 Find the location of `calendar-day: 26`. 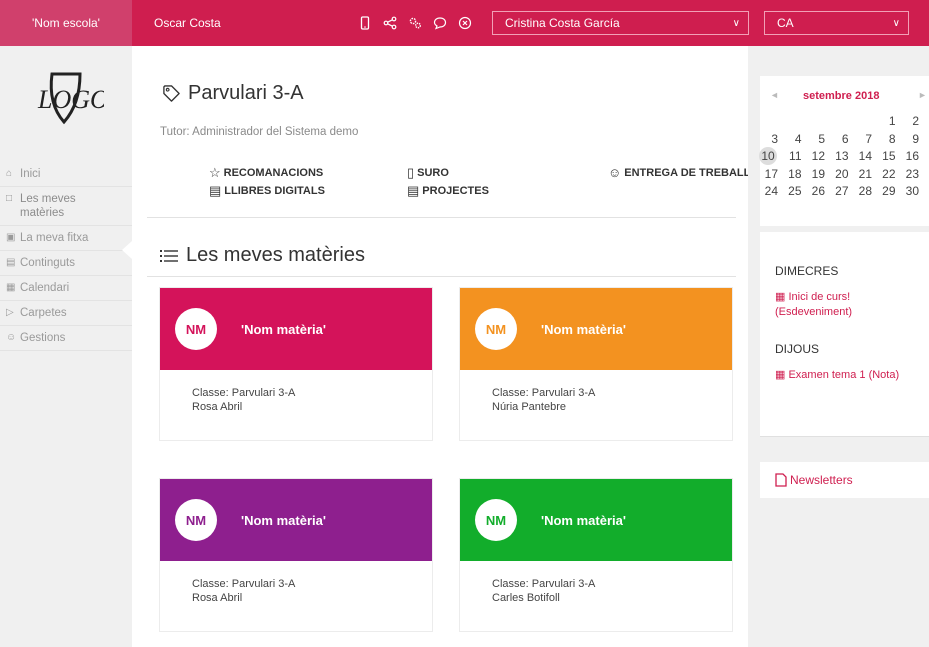

calendar-day: 26 is located at coordinates (817, 191).